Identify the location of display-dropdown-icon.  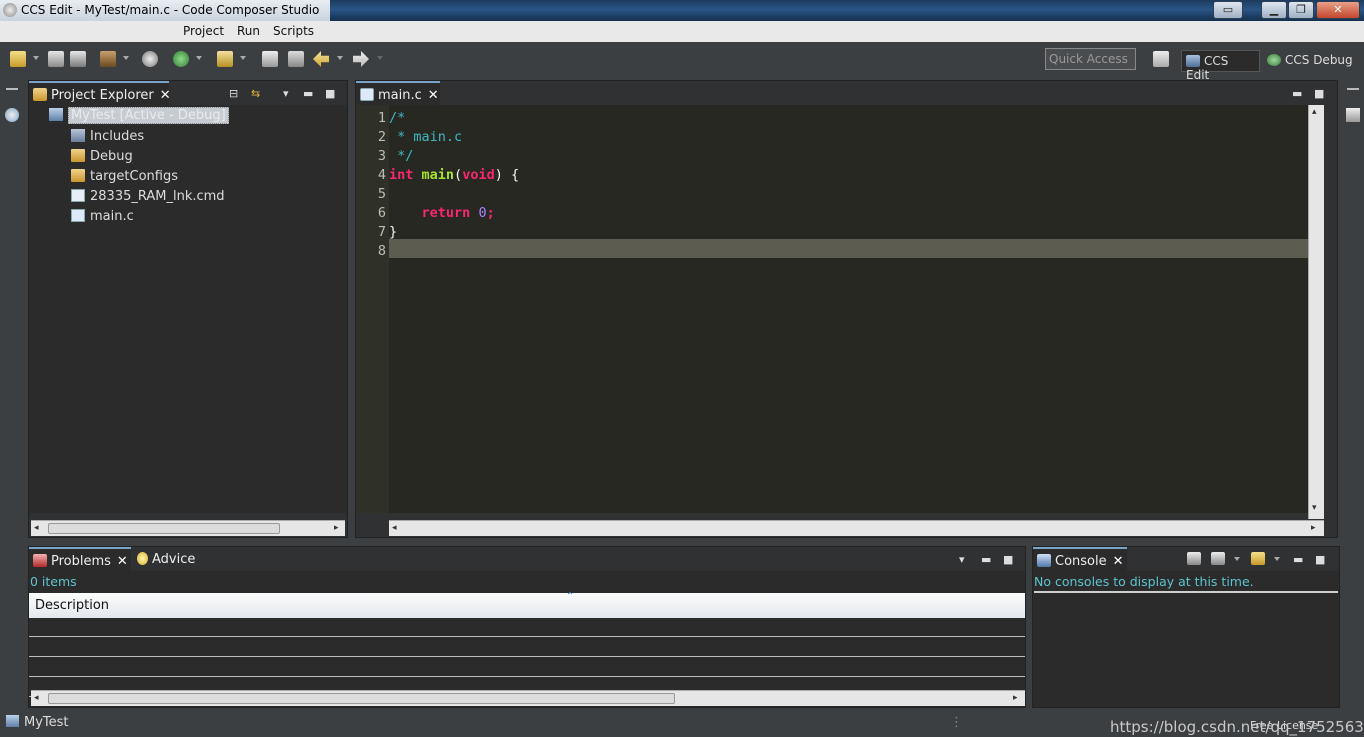
(1237, 559).